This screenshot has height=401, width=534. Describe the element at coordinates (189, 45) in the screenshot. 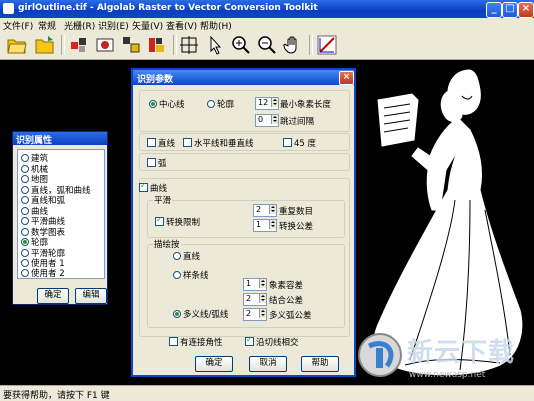

I see `fit-window-icon` at that location.